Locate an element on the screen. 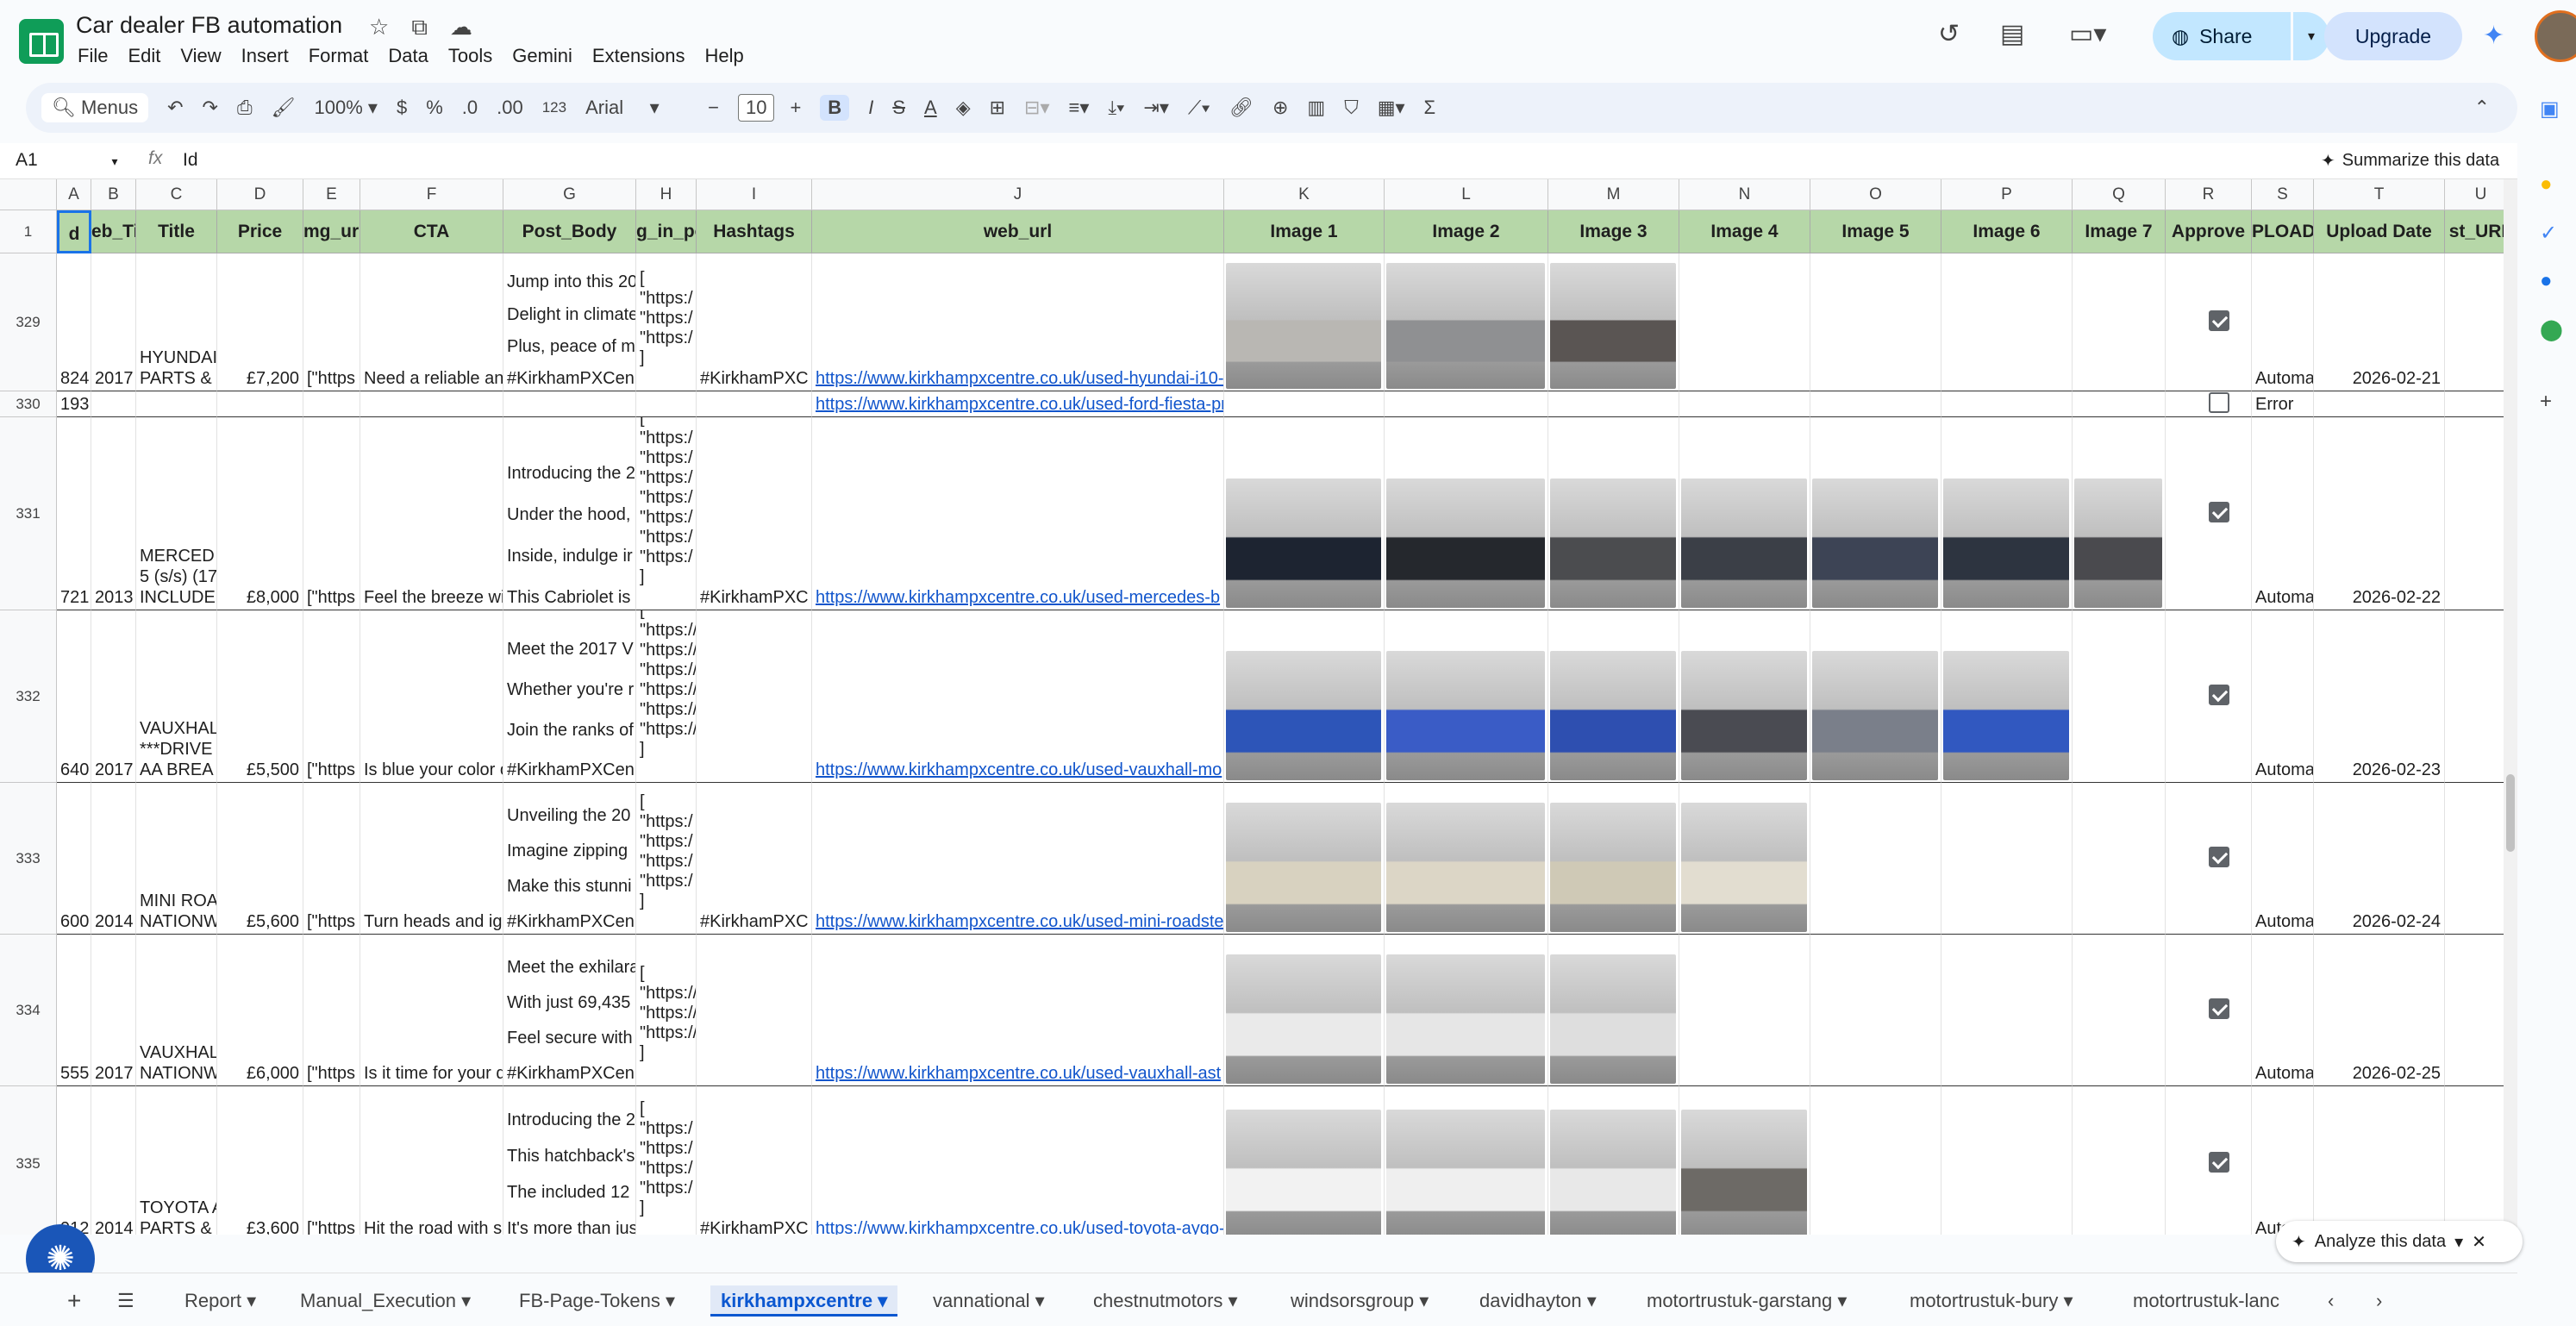  column-header-r: R is located at coordinates (2209, 195).